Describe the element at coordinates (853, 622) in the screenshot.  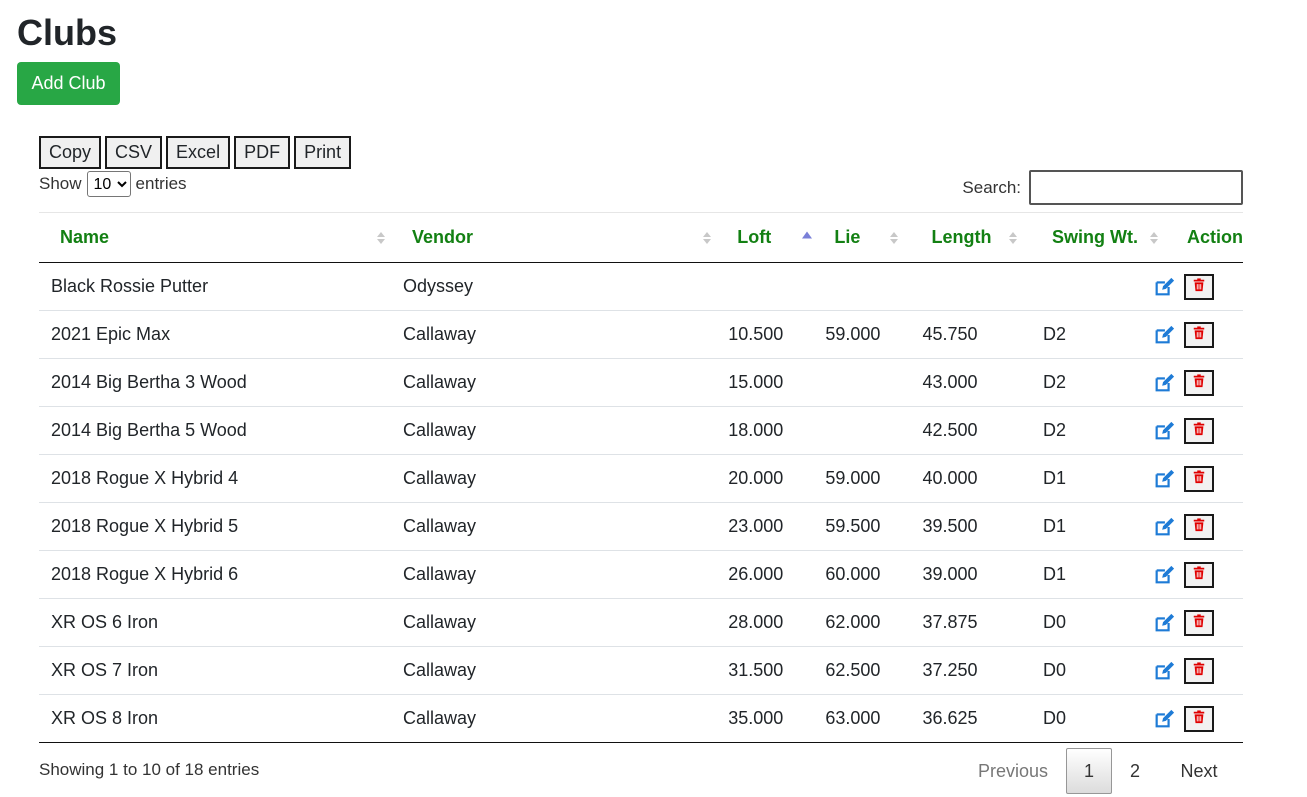
I see `cell-lie: 62.000` at that location.